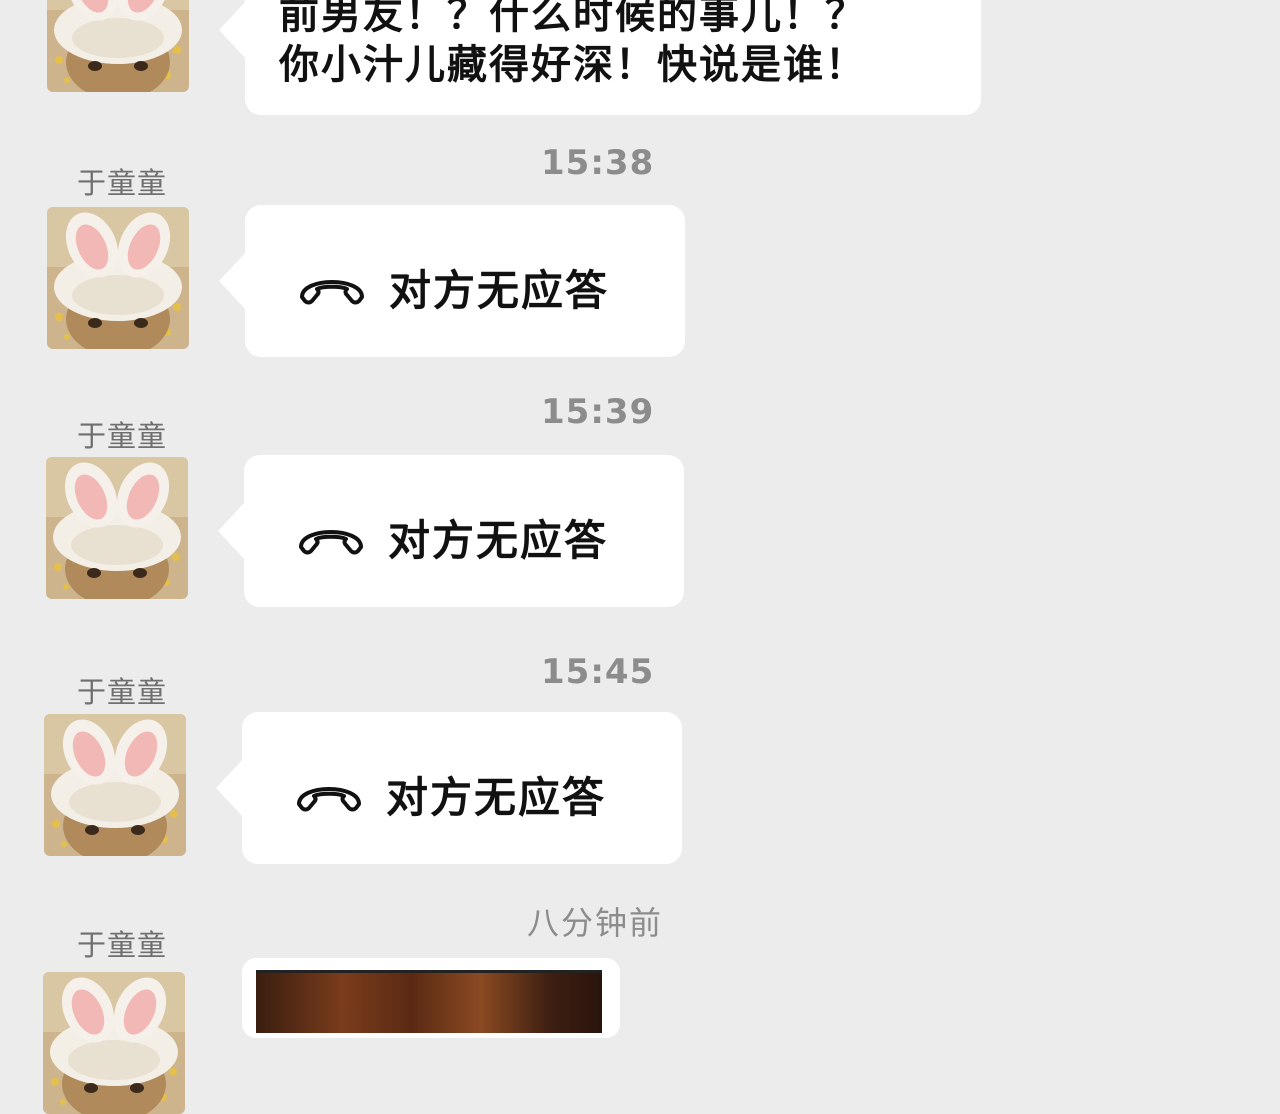 The width and height of the screenshot is (1280, 1114). Describe the element at coordinates (598, 412) in the screenshot. I see `timestamp: 15:39` at that location.